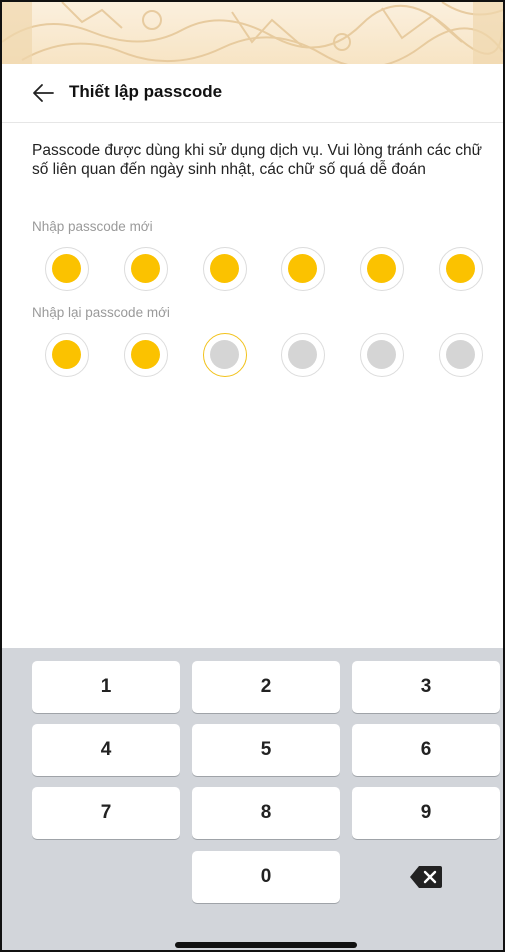 The height and width of the screenshot is (952, 505). I want to click on confirm-passcode-dots, so click(264, 355).